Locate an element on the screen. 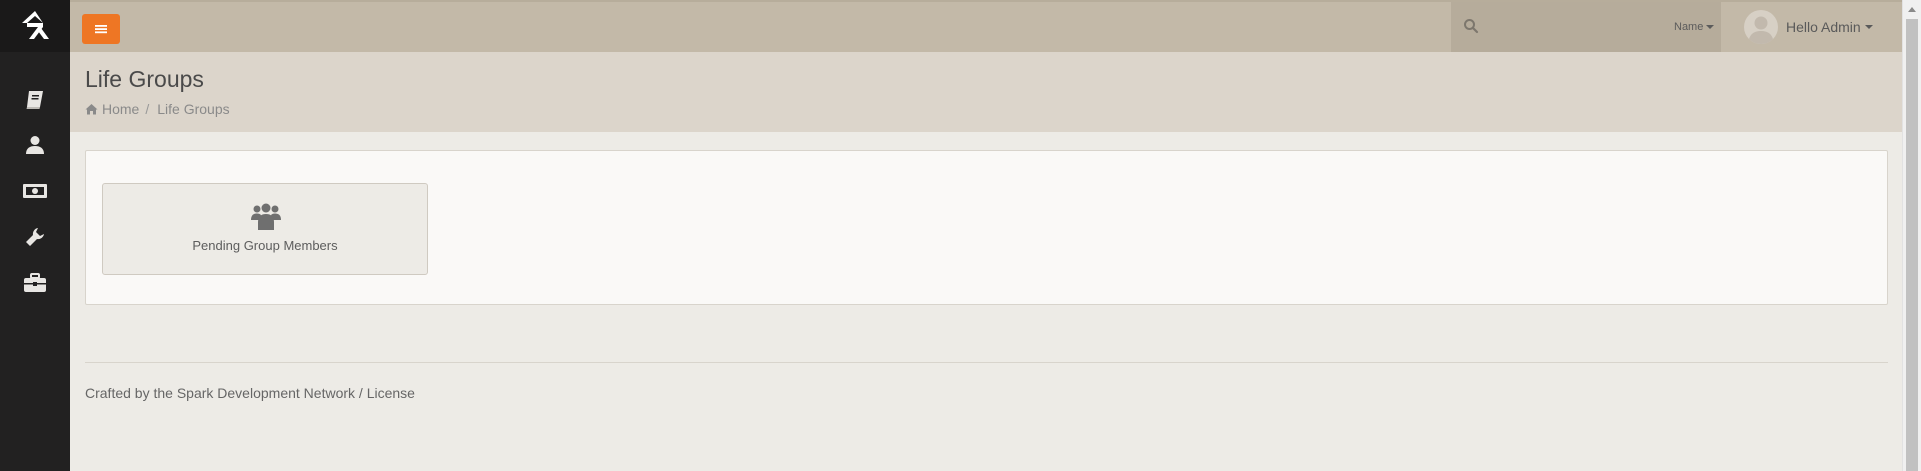 Image resolution: width=1921 pixels, height=471 pixels. search-icon is located at coordinates (1471, 26).